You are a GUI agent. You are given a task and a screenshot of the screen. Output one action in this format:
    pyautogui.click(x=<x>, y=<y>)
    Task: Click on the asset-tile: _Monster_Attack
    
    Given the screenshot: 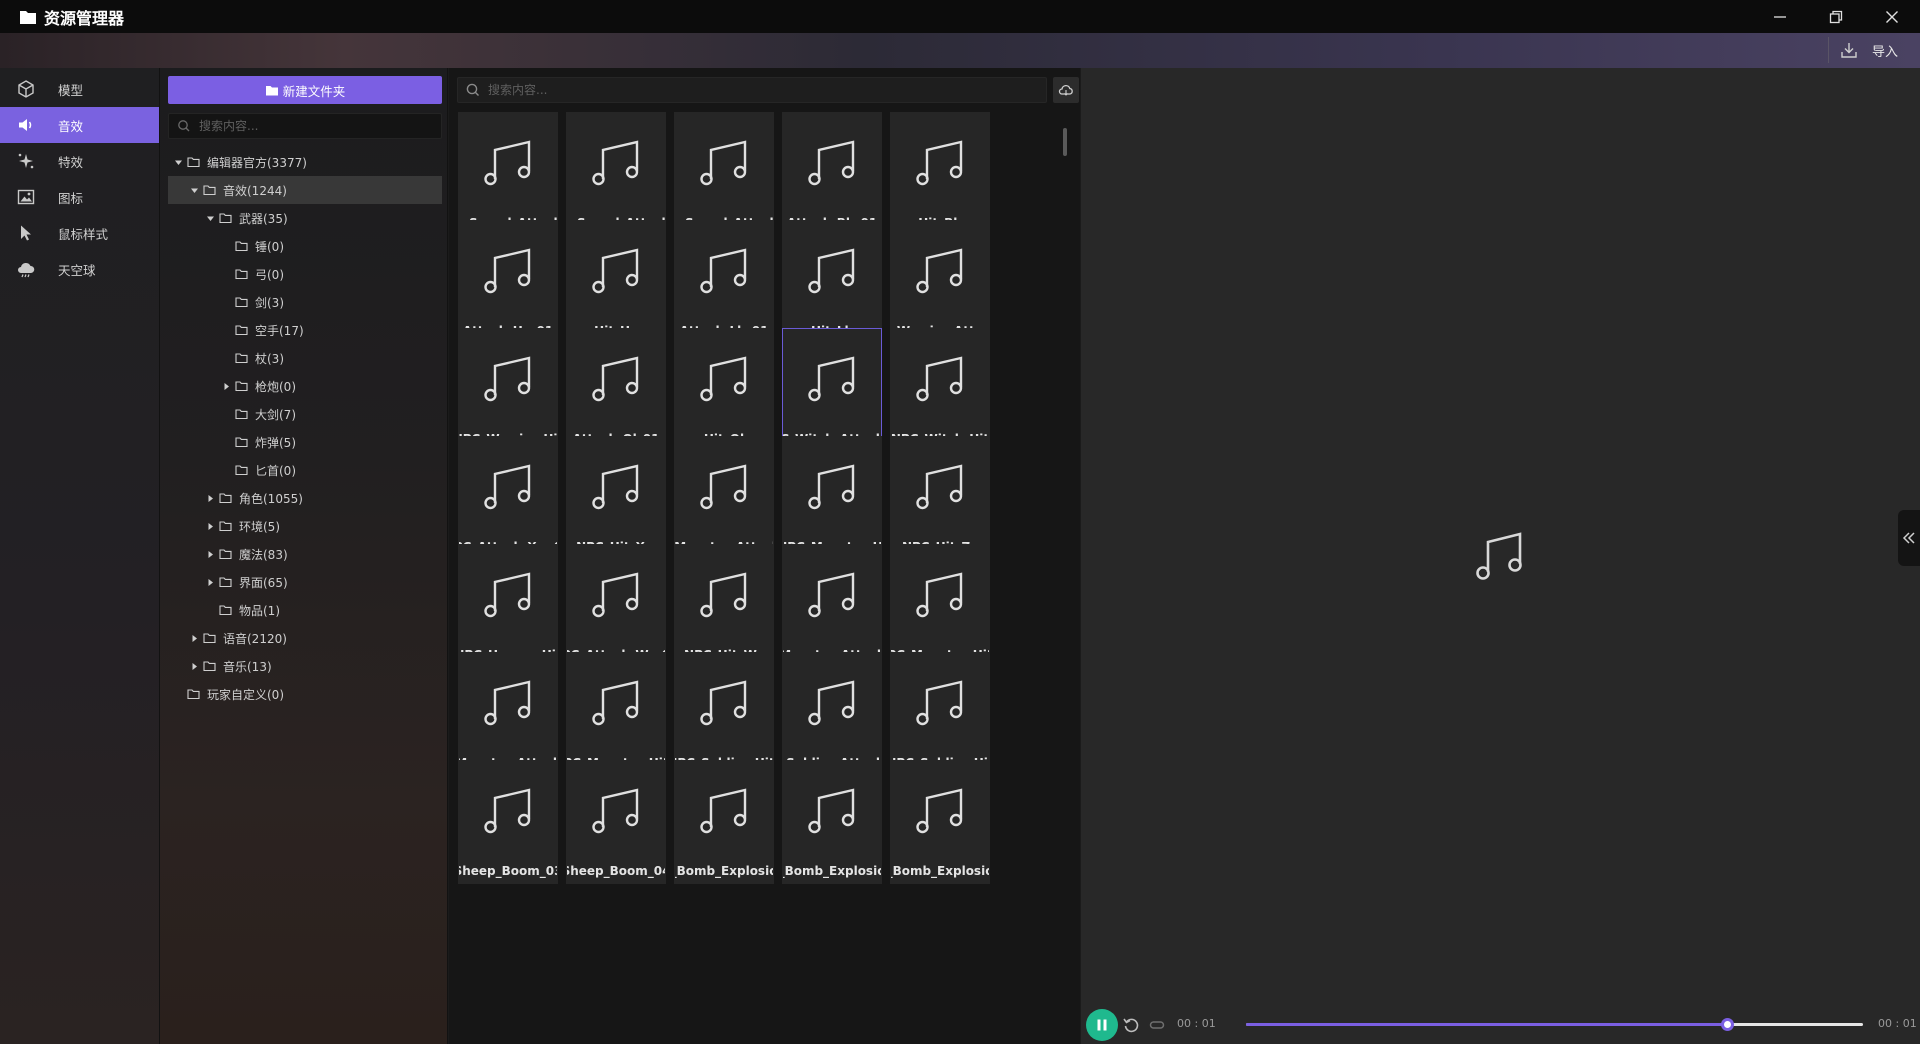 What is the action you would take?
    pyautogui.click(x=724, y=498)
    